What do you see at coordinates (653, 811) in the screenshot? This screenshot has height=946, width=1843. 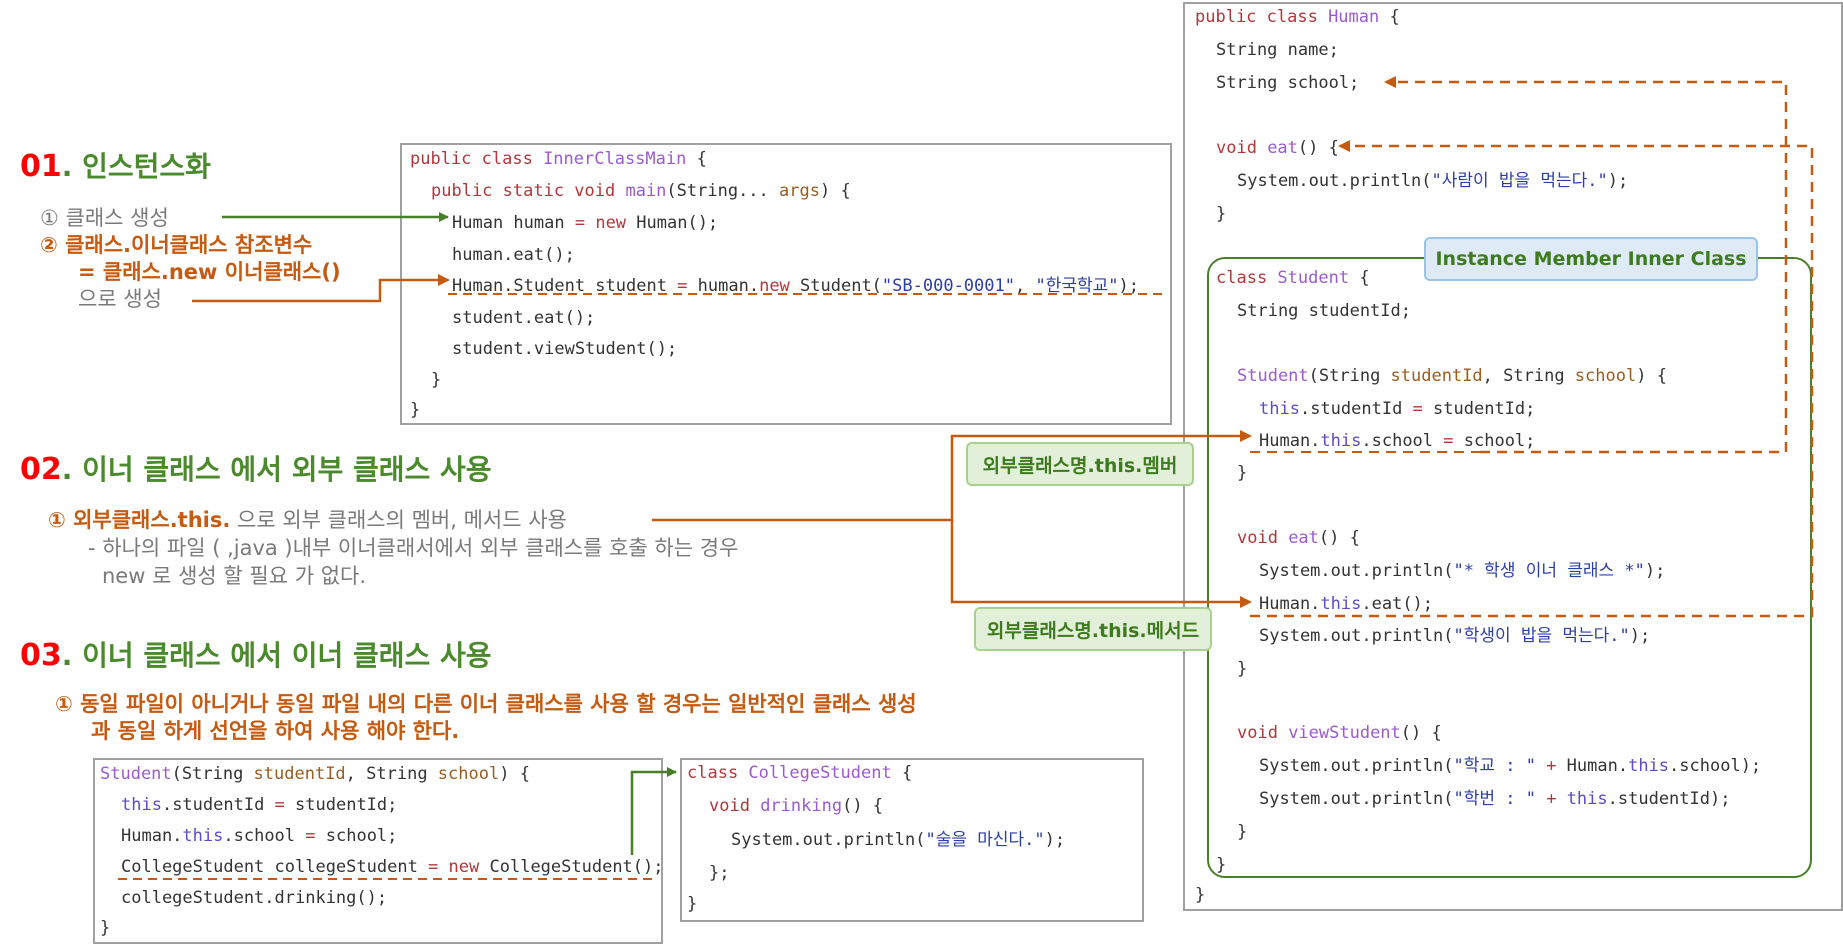 I see `arrow-college-class` at bounding box center [653, 811].